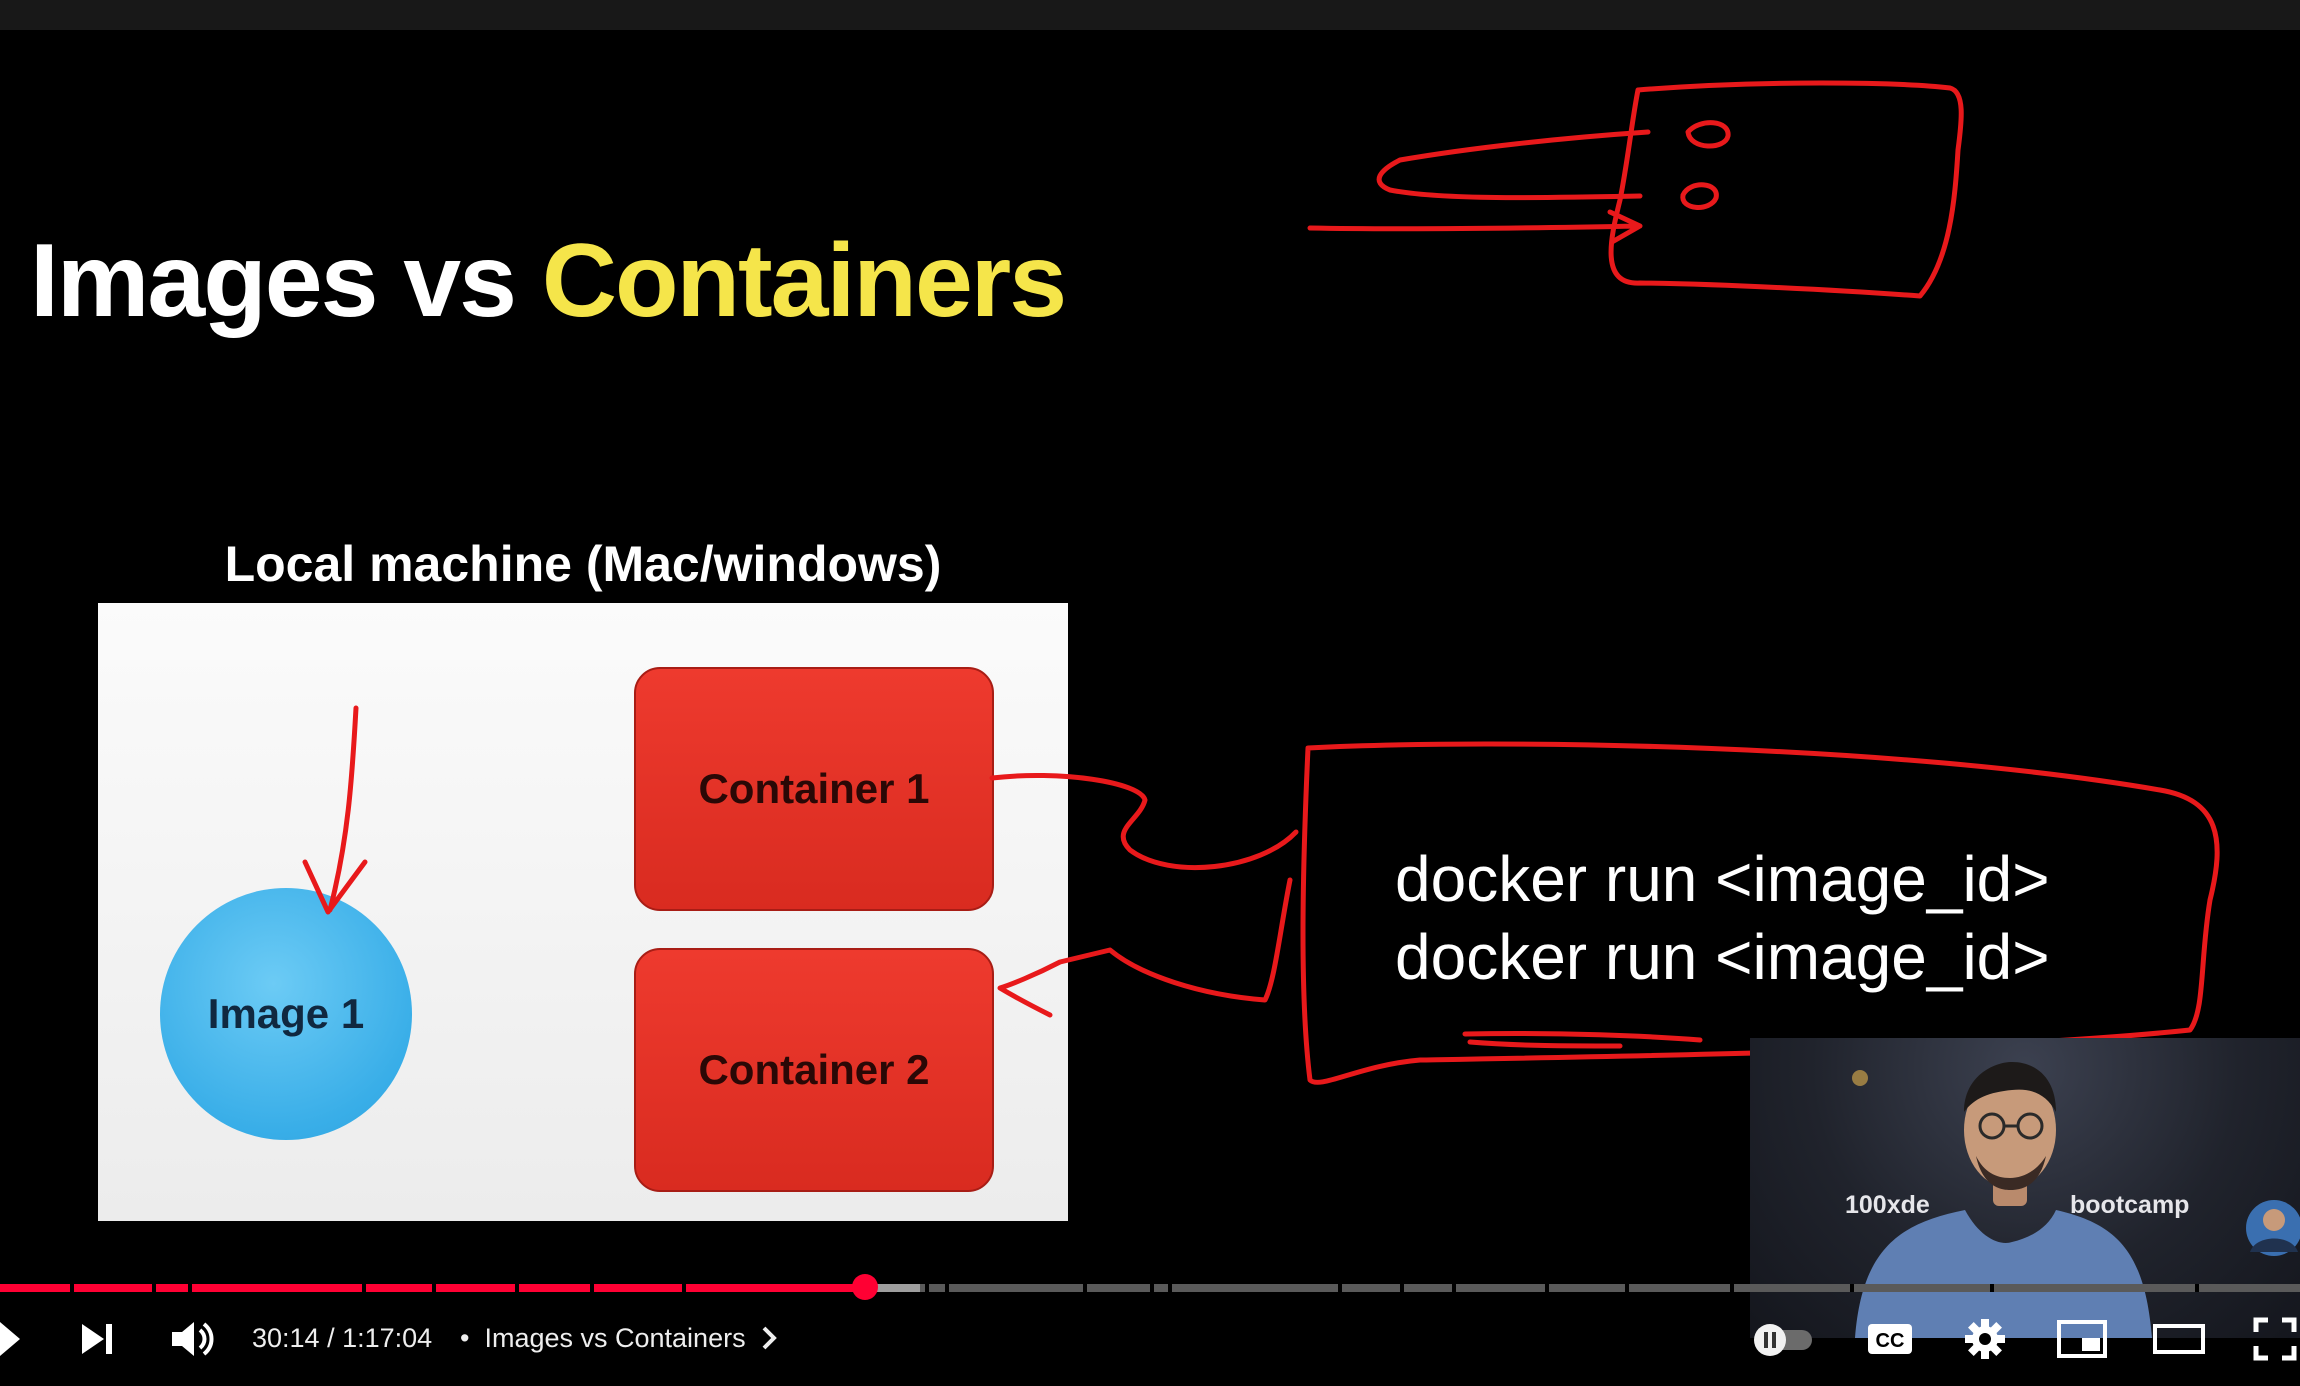 The width and height of the screenshot is (2300, 1386). Describe the element at coordinates (10, 1339) in the screenshot. I see `play-icon` at that location.